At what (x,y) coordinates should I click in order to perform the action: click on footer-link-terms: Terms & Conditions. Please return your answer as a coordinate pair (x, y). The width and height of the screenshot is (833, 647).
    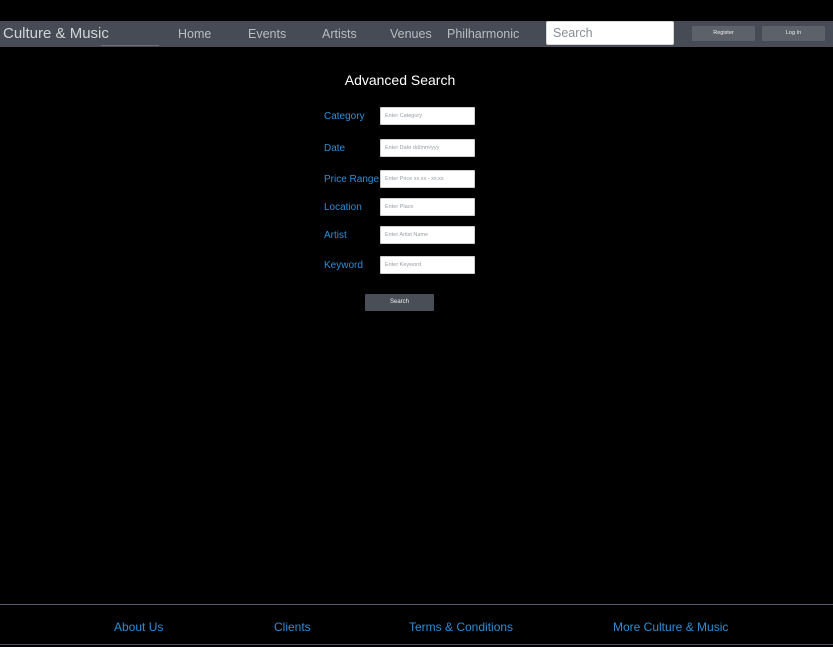
    Looking at the image, I should click on (461, 627).